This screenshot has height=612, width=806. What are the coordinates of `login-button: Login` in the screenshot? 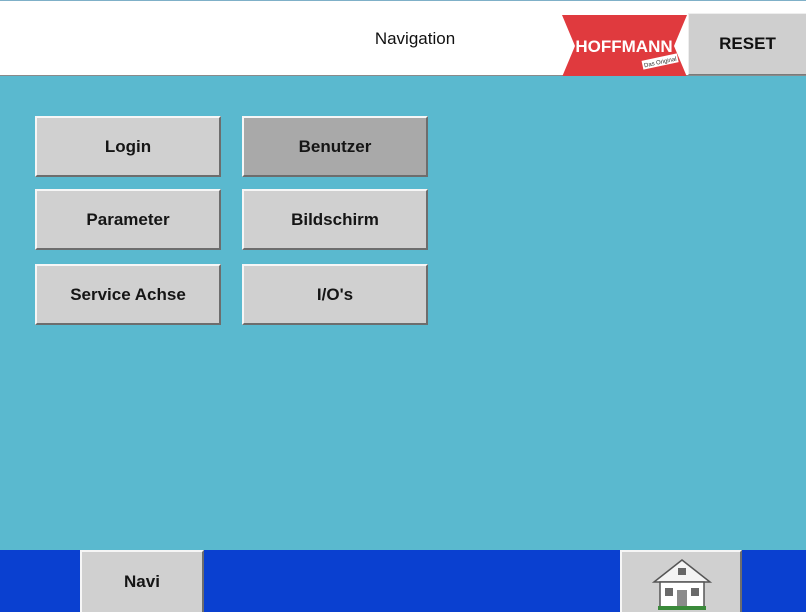 It's located at (128, 146).